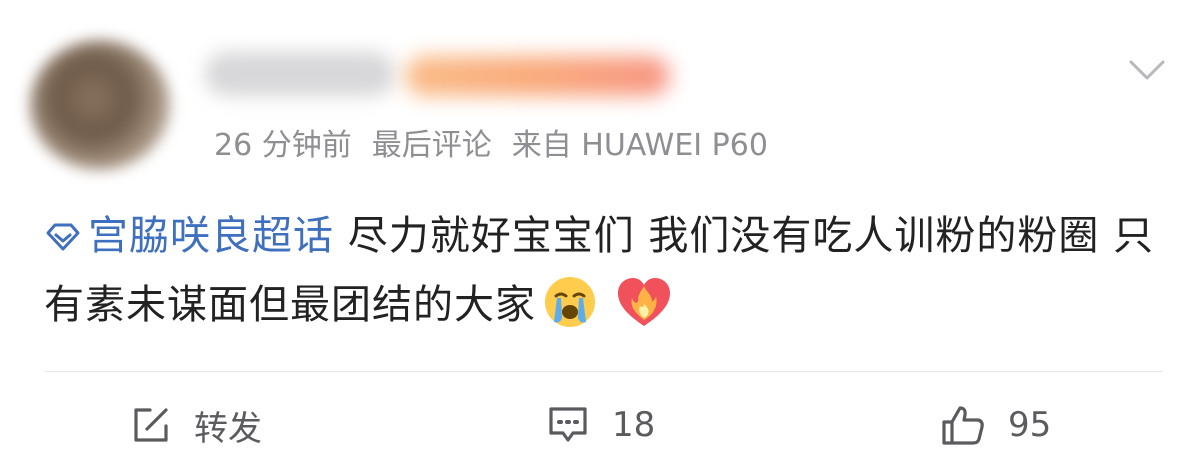  I want to click on like-count: 95, so click(1030, 425).